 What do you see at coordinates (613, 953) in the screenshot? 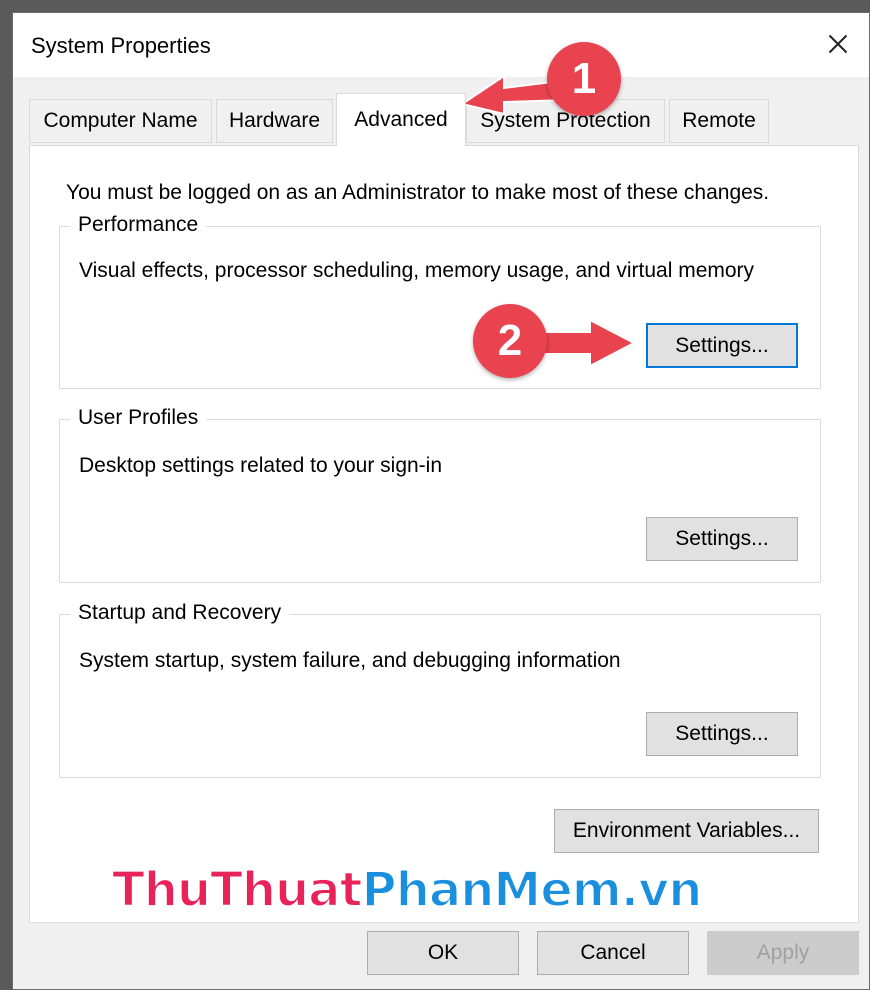
I see `cancel-button: Cancel` at bounding box center [613, 953].